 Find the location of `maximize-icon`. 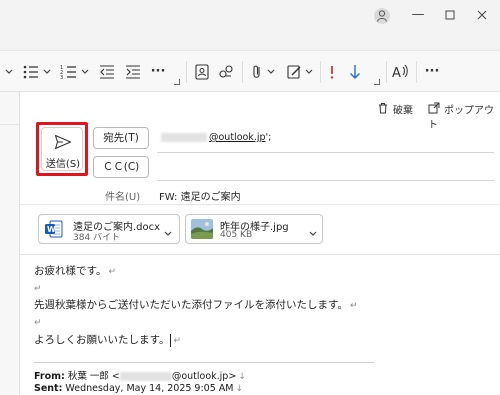

maximize-icon is located at coordinates (450, 15).